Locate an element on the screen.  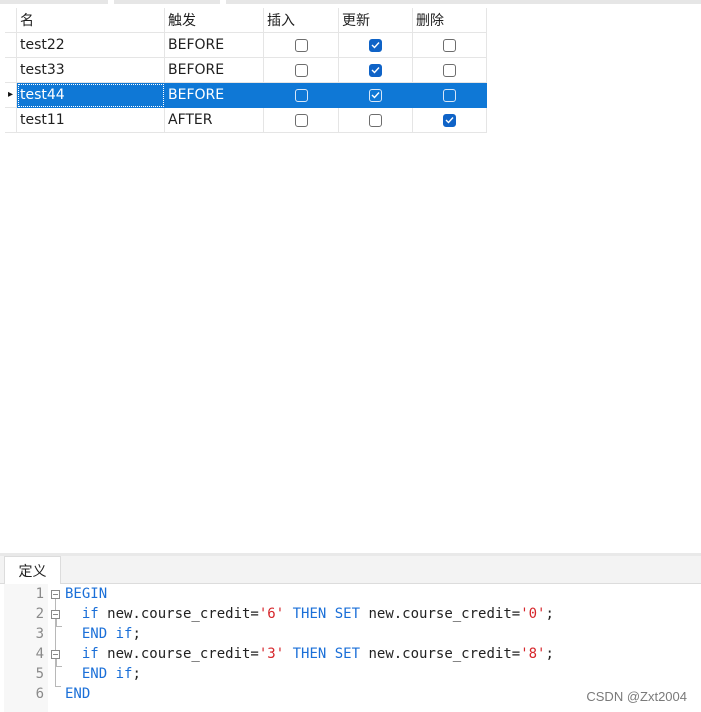
cell-trigger-name: test33 is located at coordinates (91, 70).